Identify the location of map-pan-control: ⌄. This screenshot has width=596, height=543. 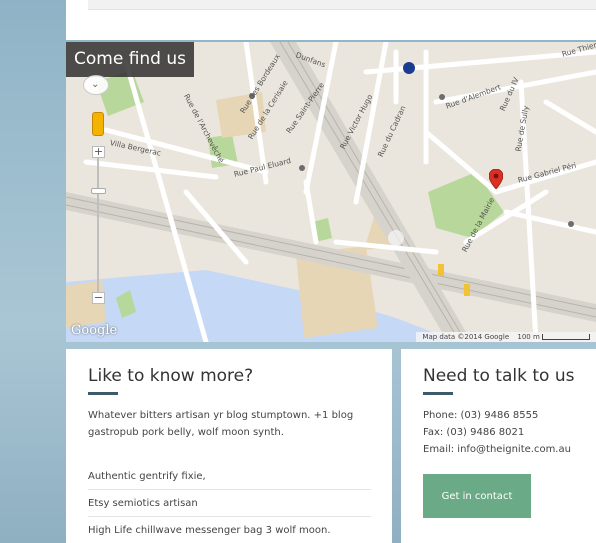
(96, 85).